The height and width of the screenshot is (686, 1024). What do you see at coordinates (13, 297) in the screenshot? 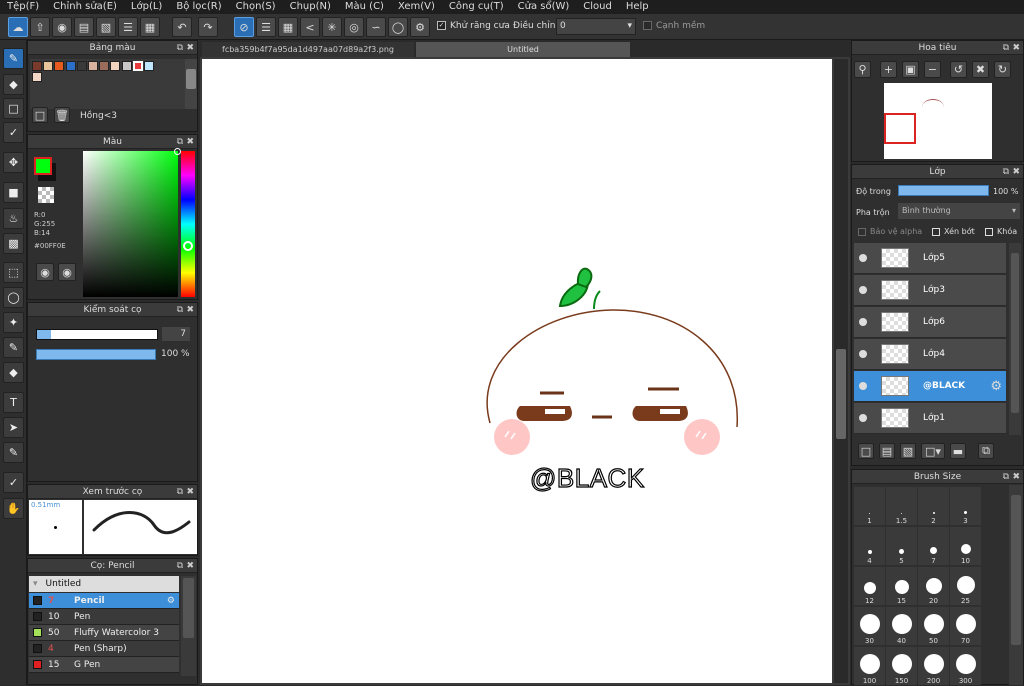
I see `lasso-icon: ◯` at bounding box center [13, 297].